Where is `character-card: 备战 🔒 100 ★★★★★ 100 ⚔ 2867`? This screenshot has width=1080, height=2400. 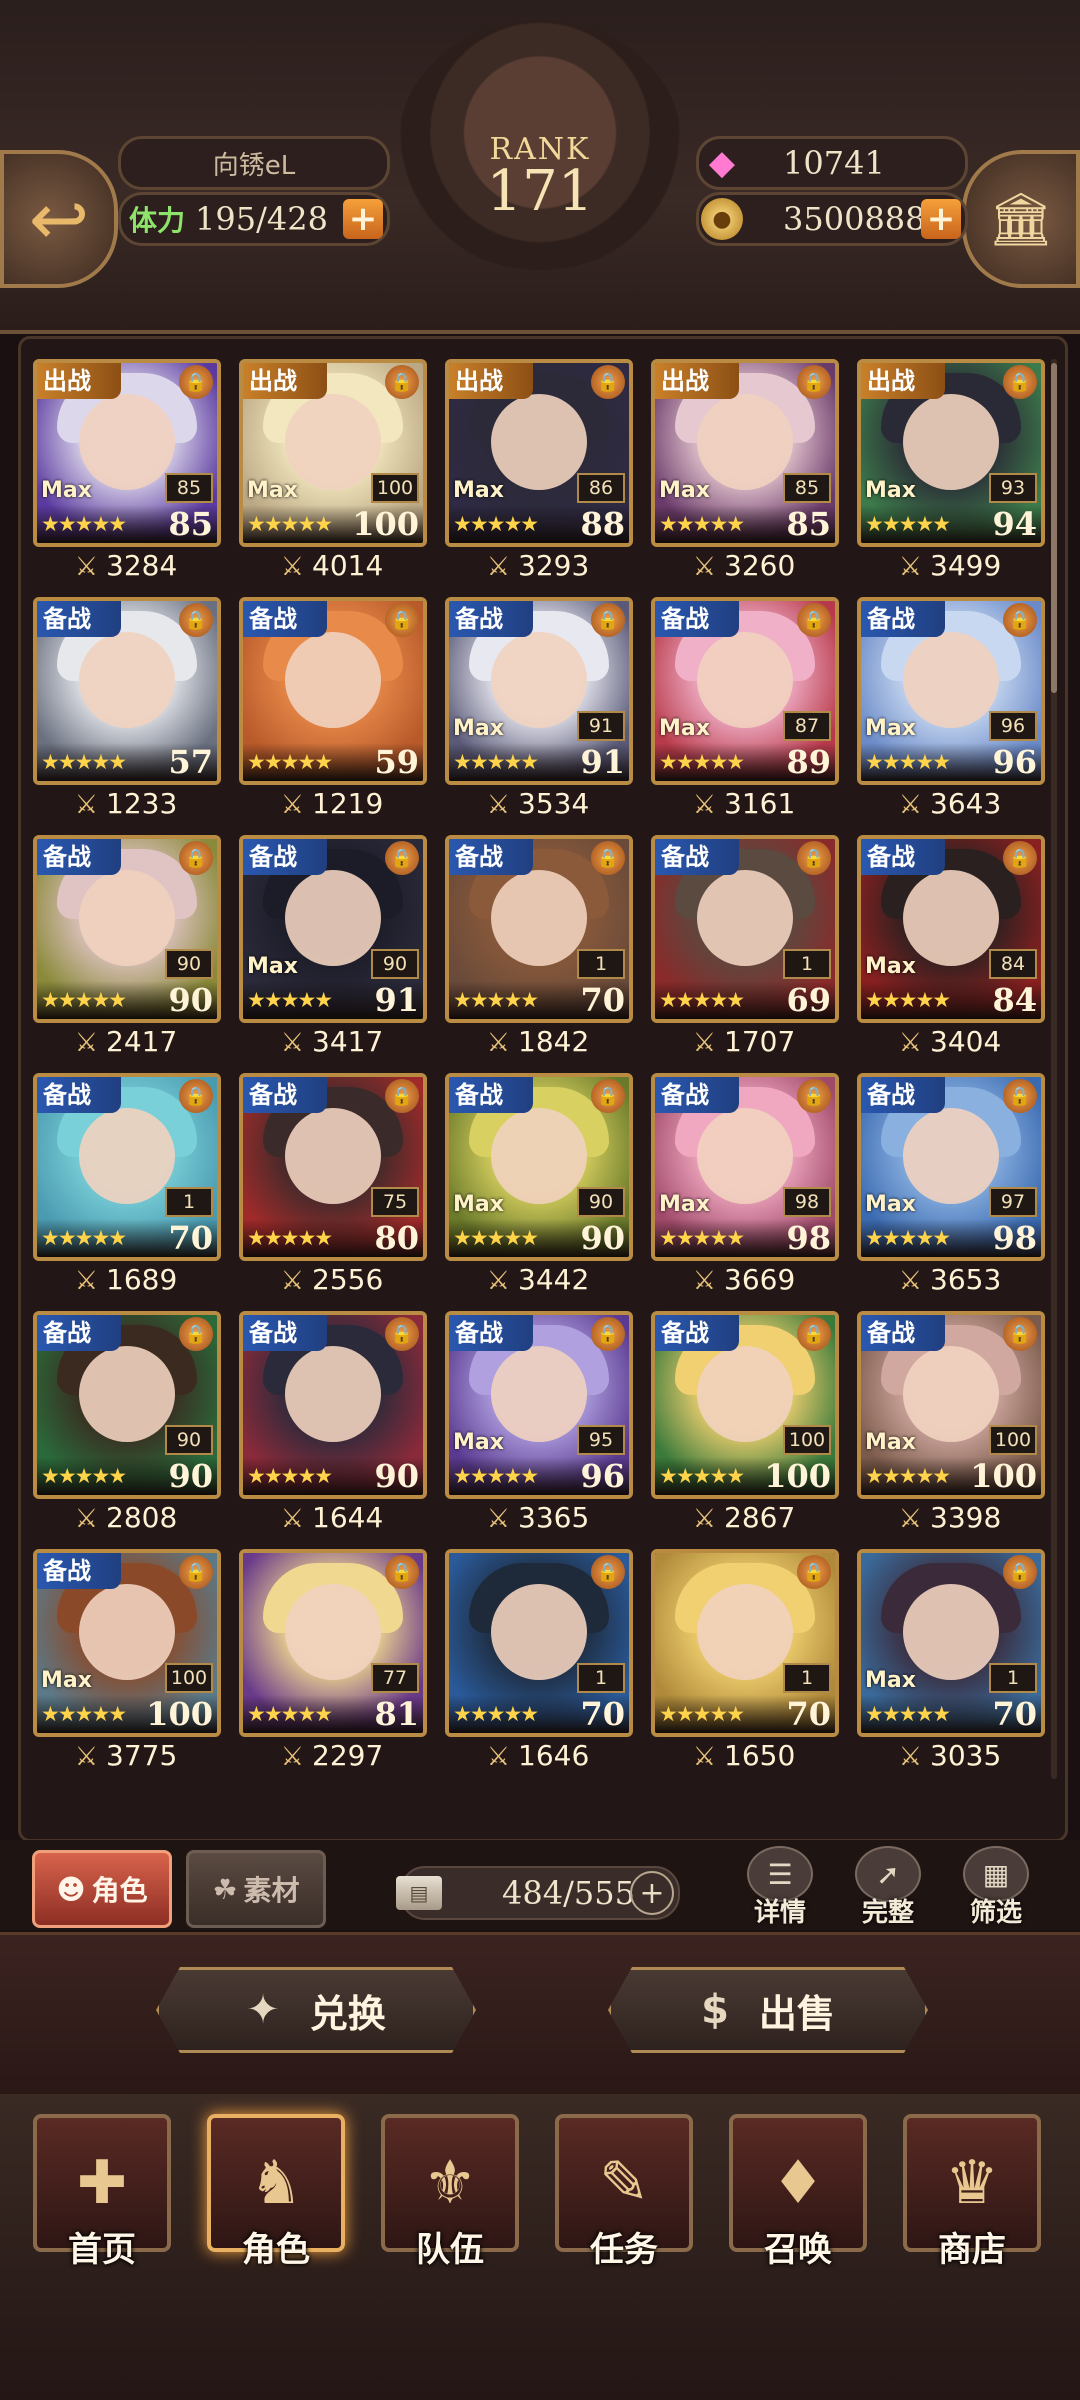 character-card: 备战 🔒 100 ★★★★★ 100 ⚔ 2867 is located at coordinates (745, 1429).